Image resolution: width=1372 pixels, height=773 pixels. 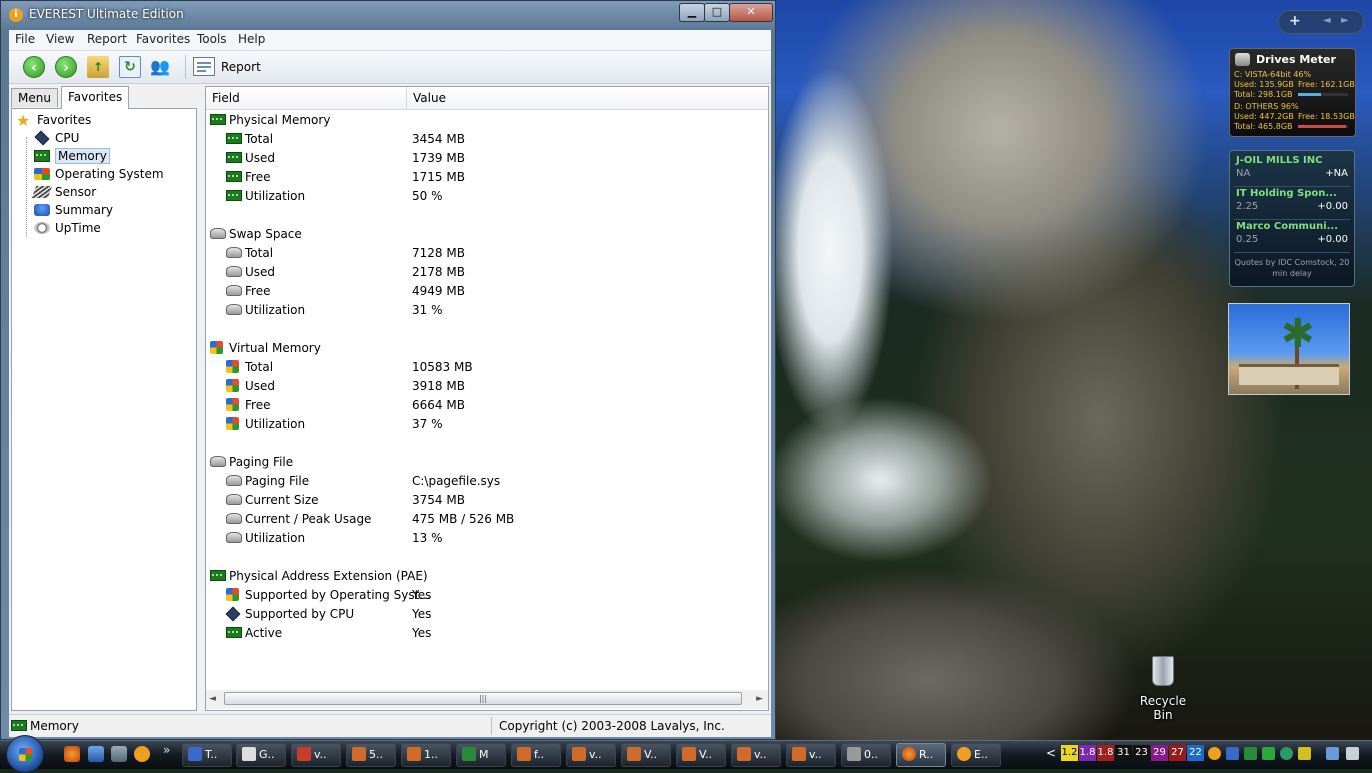 What do you see at coordinates (212, 39) in the screenshot?
I see `menu-tools: Tools` at bounding box center [212, 39].